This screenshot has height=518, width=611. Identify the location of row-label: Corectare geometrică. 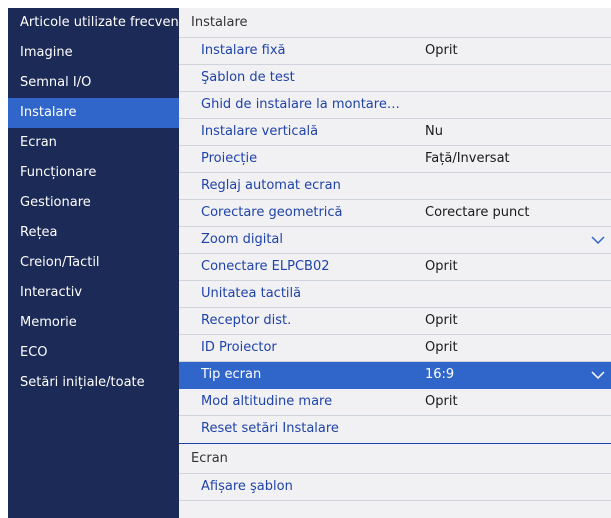
(272, 212).